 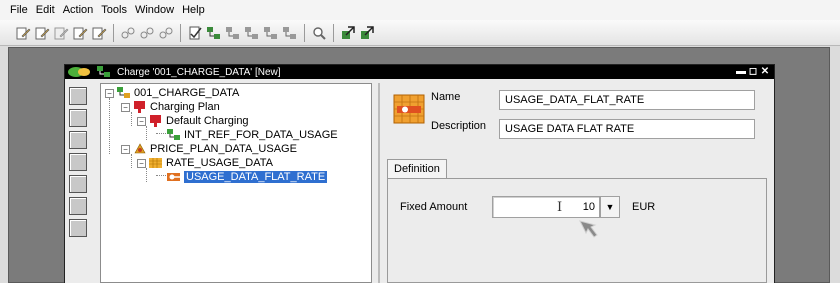 I want to click on reference-icon, so click(x=174, y=135).